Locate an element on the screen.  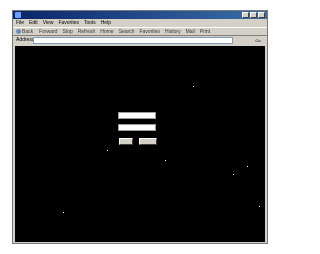
refresh-label: Refresh is located at coordinates (86, 31).